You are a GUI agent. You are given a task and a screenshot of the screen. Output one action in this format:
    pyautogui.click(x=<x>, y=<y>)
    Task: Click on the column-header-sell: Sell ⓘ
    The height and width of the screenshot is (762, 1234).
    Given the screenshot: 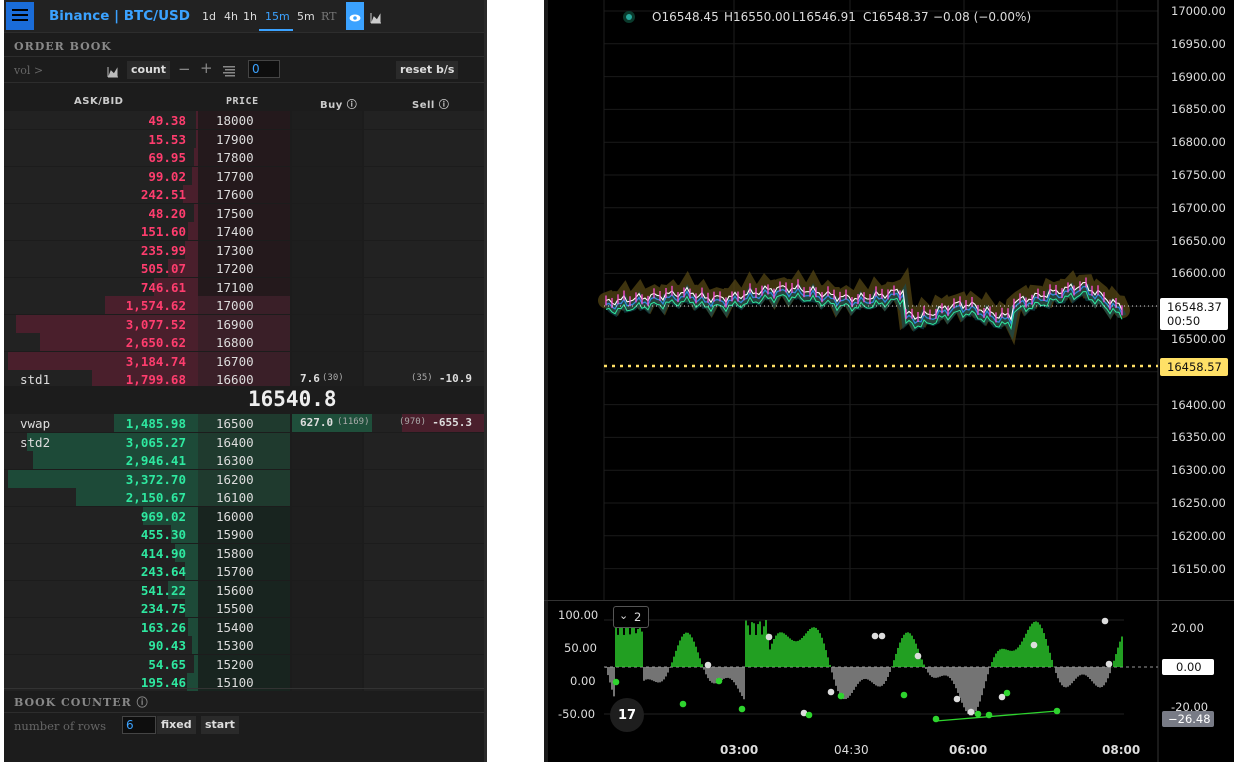 What is the action you would take?
    pyautogui.click(x=431, y=105)
    